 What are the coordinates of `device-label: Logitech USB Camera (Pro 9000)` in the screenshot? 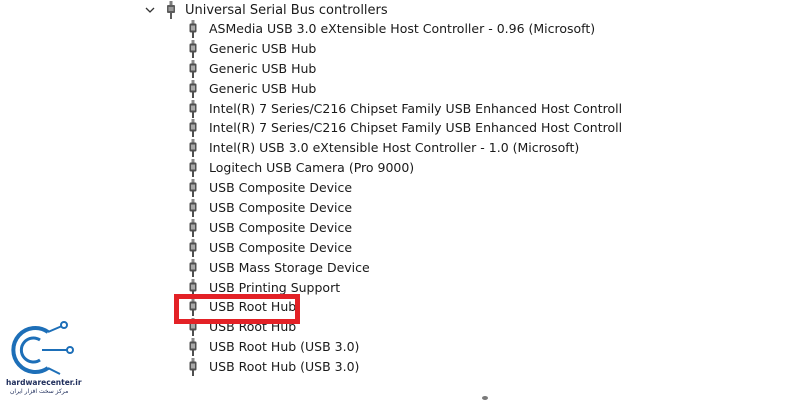 It's located at (312, 168).